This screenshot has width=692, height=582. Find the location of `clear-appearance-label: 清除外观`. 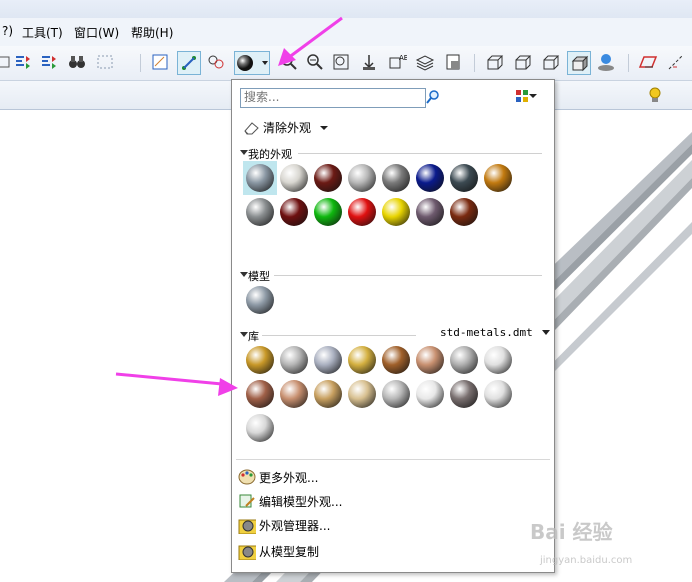

clear-appearance-label: 清除外观 is located at coordinates (287, 128).